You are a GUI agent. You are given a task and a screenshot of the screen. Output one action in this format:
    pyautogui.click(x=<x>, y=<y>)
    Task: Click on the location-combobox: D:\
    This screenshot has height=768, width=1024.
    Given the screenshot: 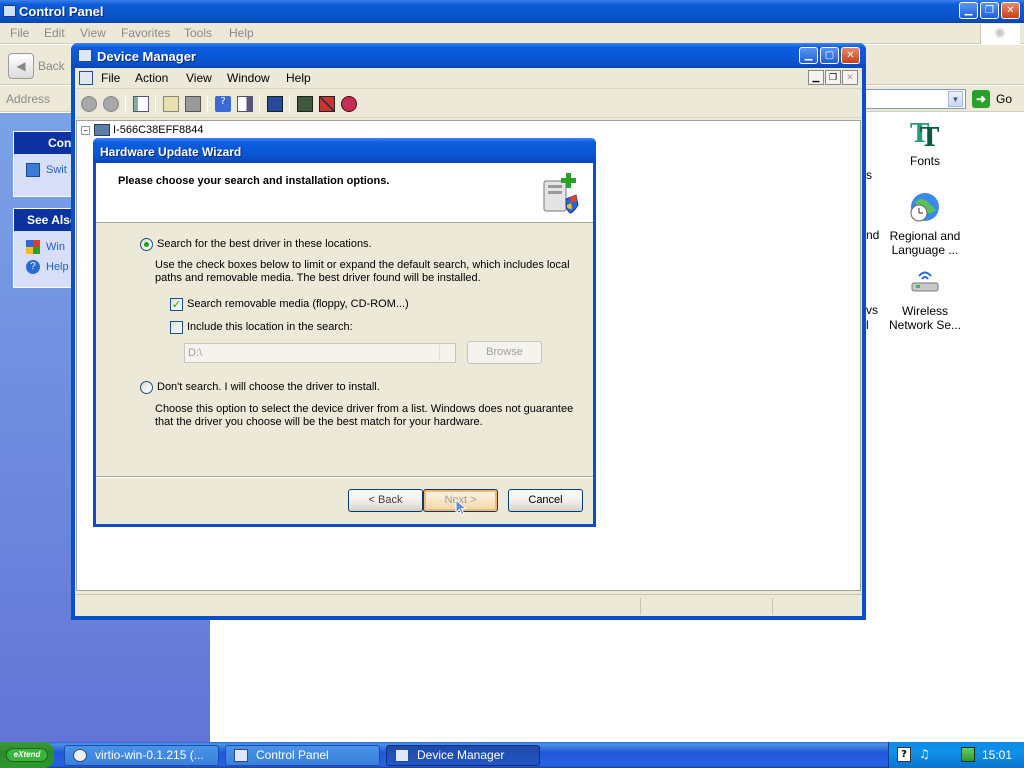 What is the action you would take?
    pyautogui.click(x=320, y=353)
    